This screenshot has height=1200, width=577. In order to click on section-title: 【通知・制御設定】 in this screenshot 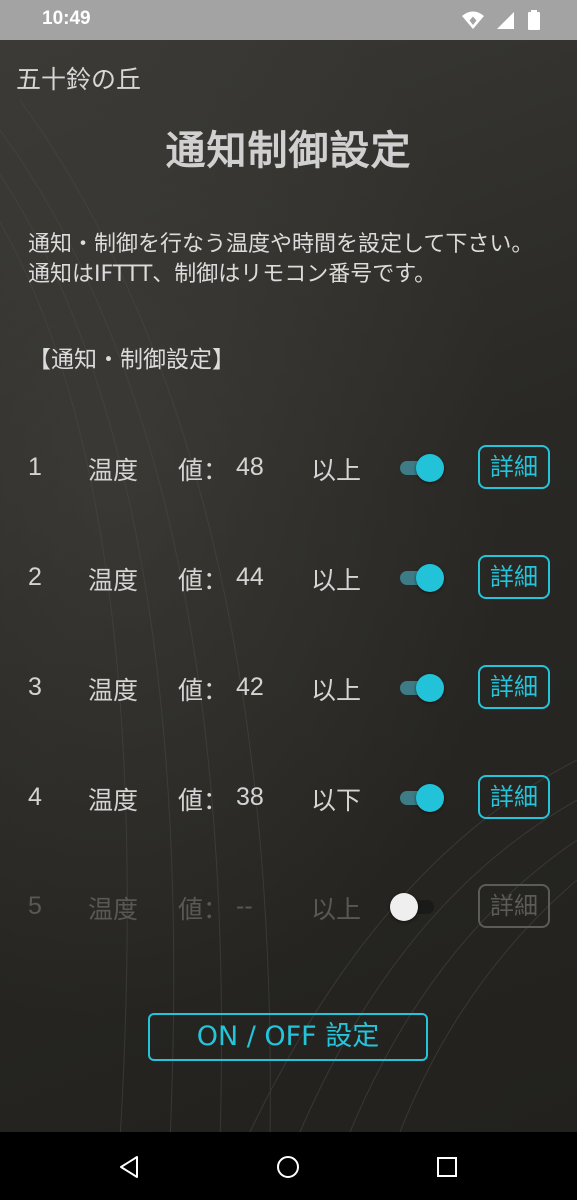, I will do `click(131, 360)`.